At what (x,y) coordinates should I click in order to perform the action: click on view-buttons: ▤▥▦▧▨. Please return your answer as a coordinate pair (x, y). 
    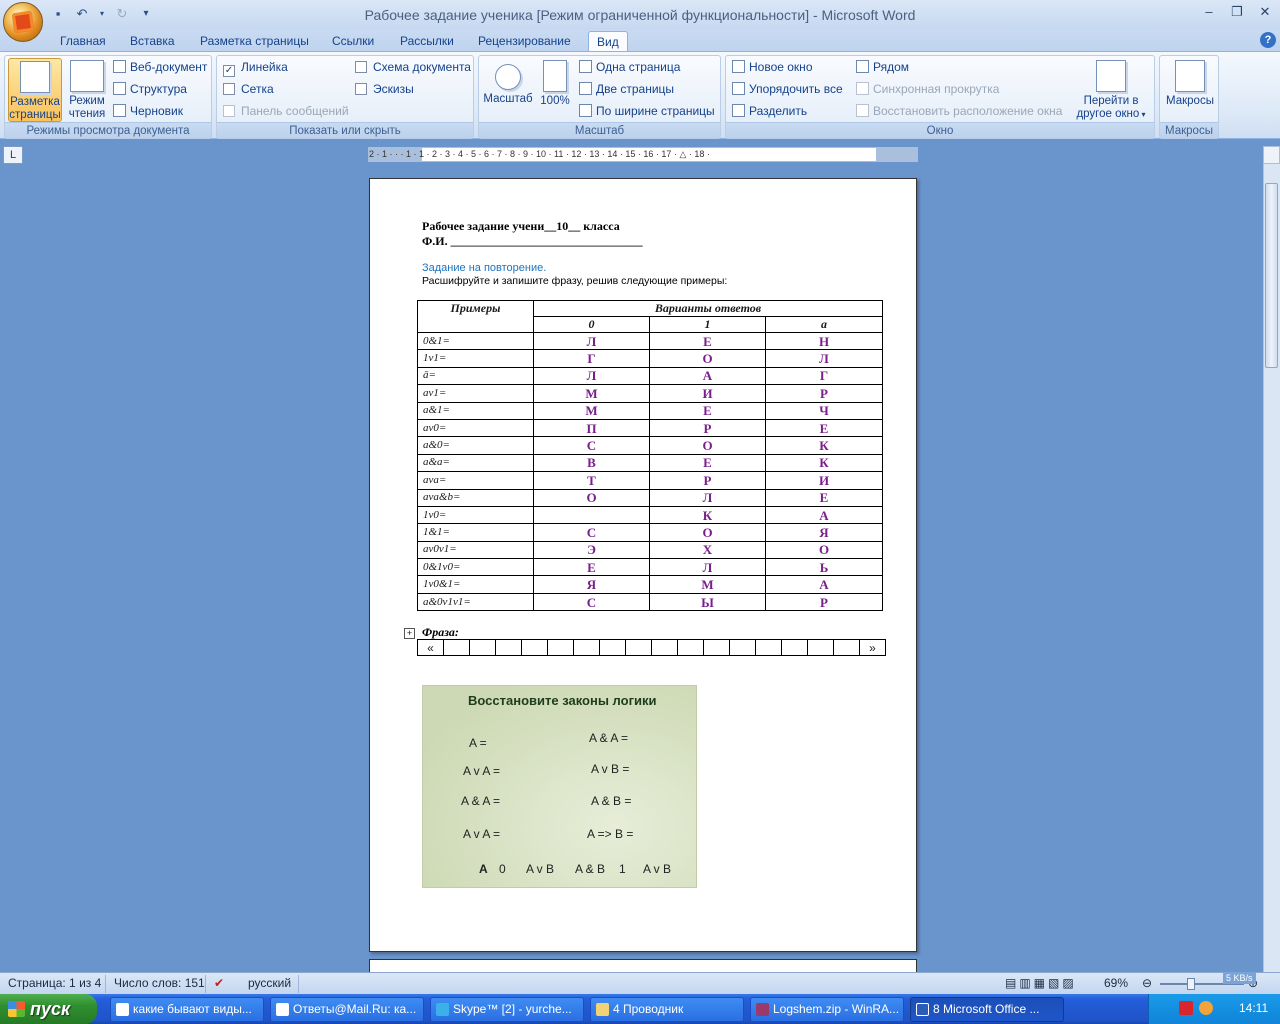
    Looking at the image, I should click on (1041, 983).